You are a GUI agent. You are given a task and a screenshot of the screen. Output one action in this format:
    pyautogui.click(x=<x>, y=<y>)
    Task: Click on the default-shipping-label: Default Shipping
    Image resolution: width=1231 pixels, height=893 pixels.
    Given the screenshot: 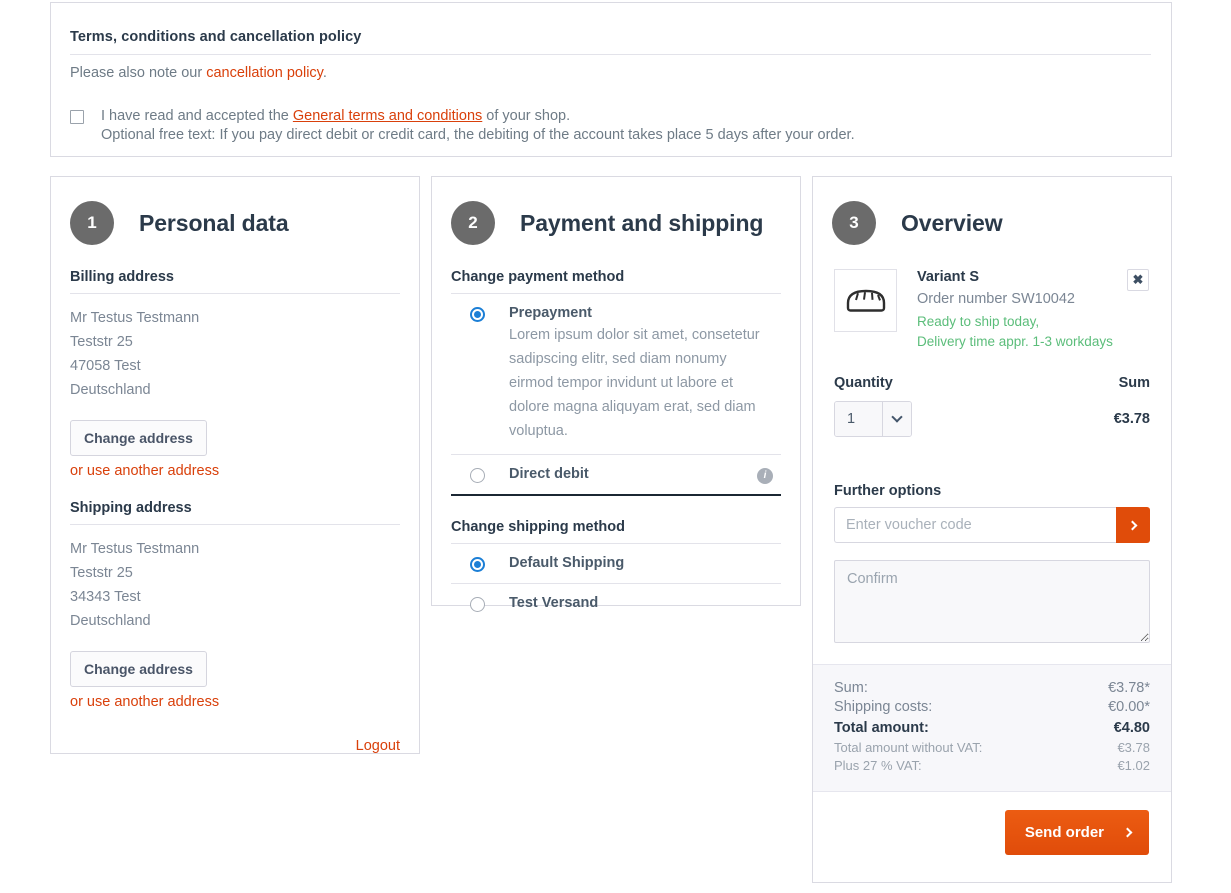 What is the action you would take?
    pyautogui.click(x=567, y=563)
    